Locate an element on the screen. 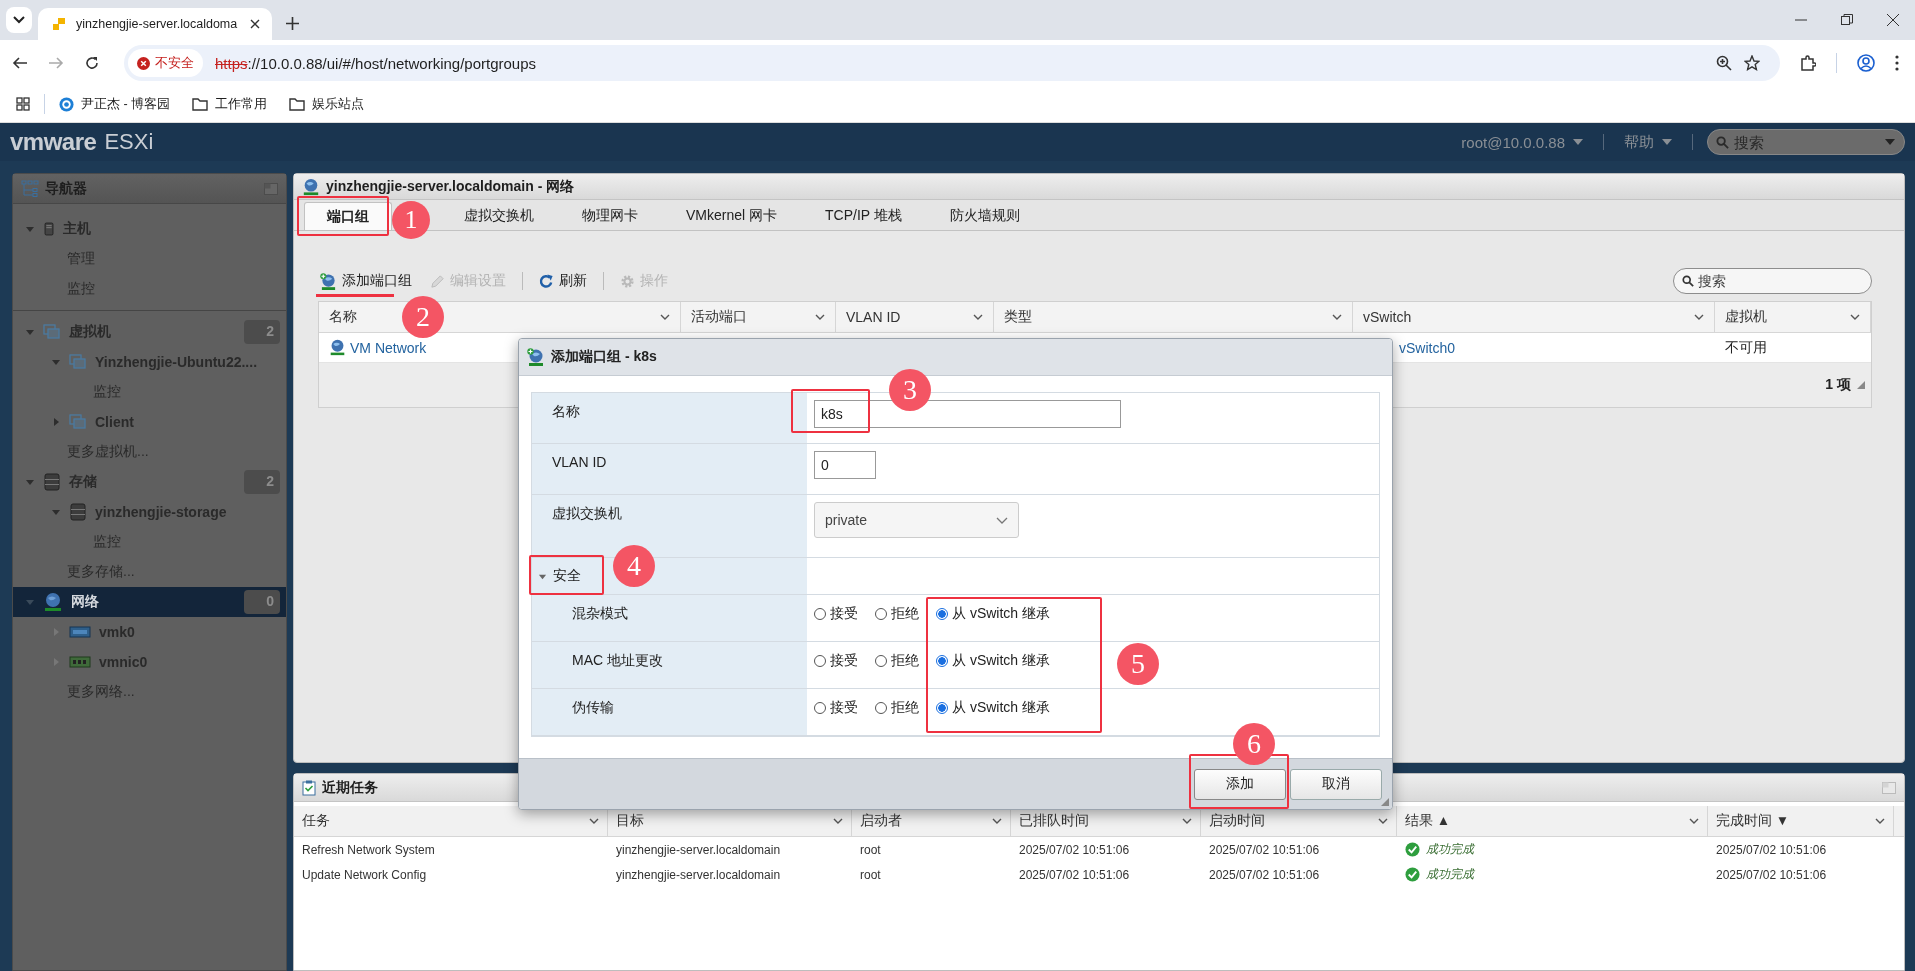 The width and height of the screenshot is (1915, 971). reload-icon is located at coordinates (92, 63).